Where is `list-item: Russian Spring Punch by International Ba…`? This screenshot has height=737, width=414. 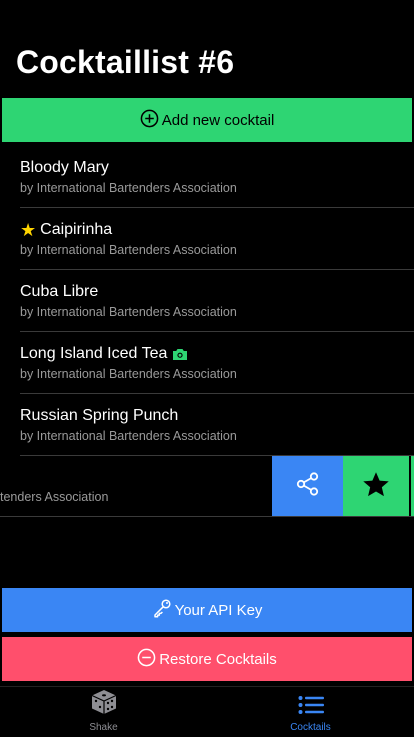
list-item: Russian Spring Punch by International Ba… is located at coordinates (207, 425).